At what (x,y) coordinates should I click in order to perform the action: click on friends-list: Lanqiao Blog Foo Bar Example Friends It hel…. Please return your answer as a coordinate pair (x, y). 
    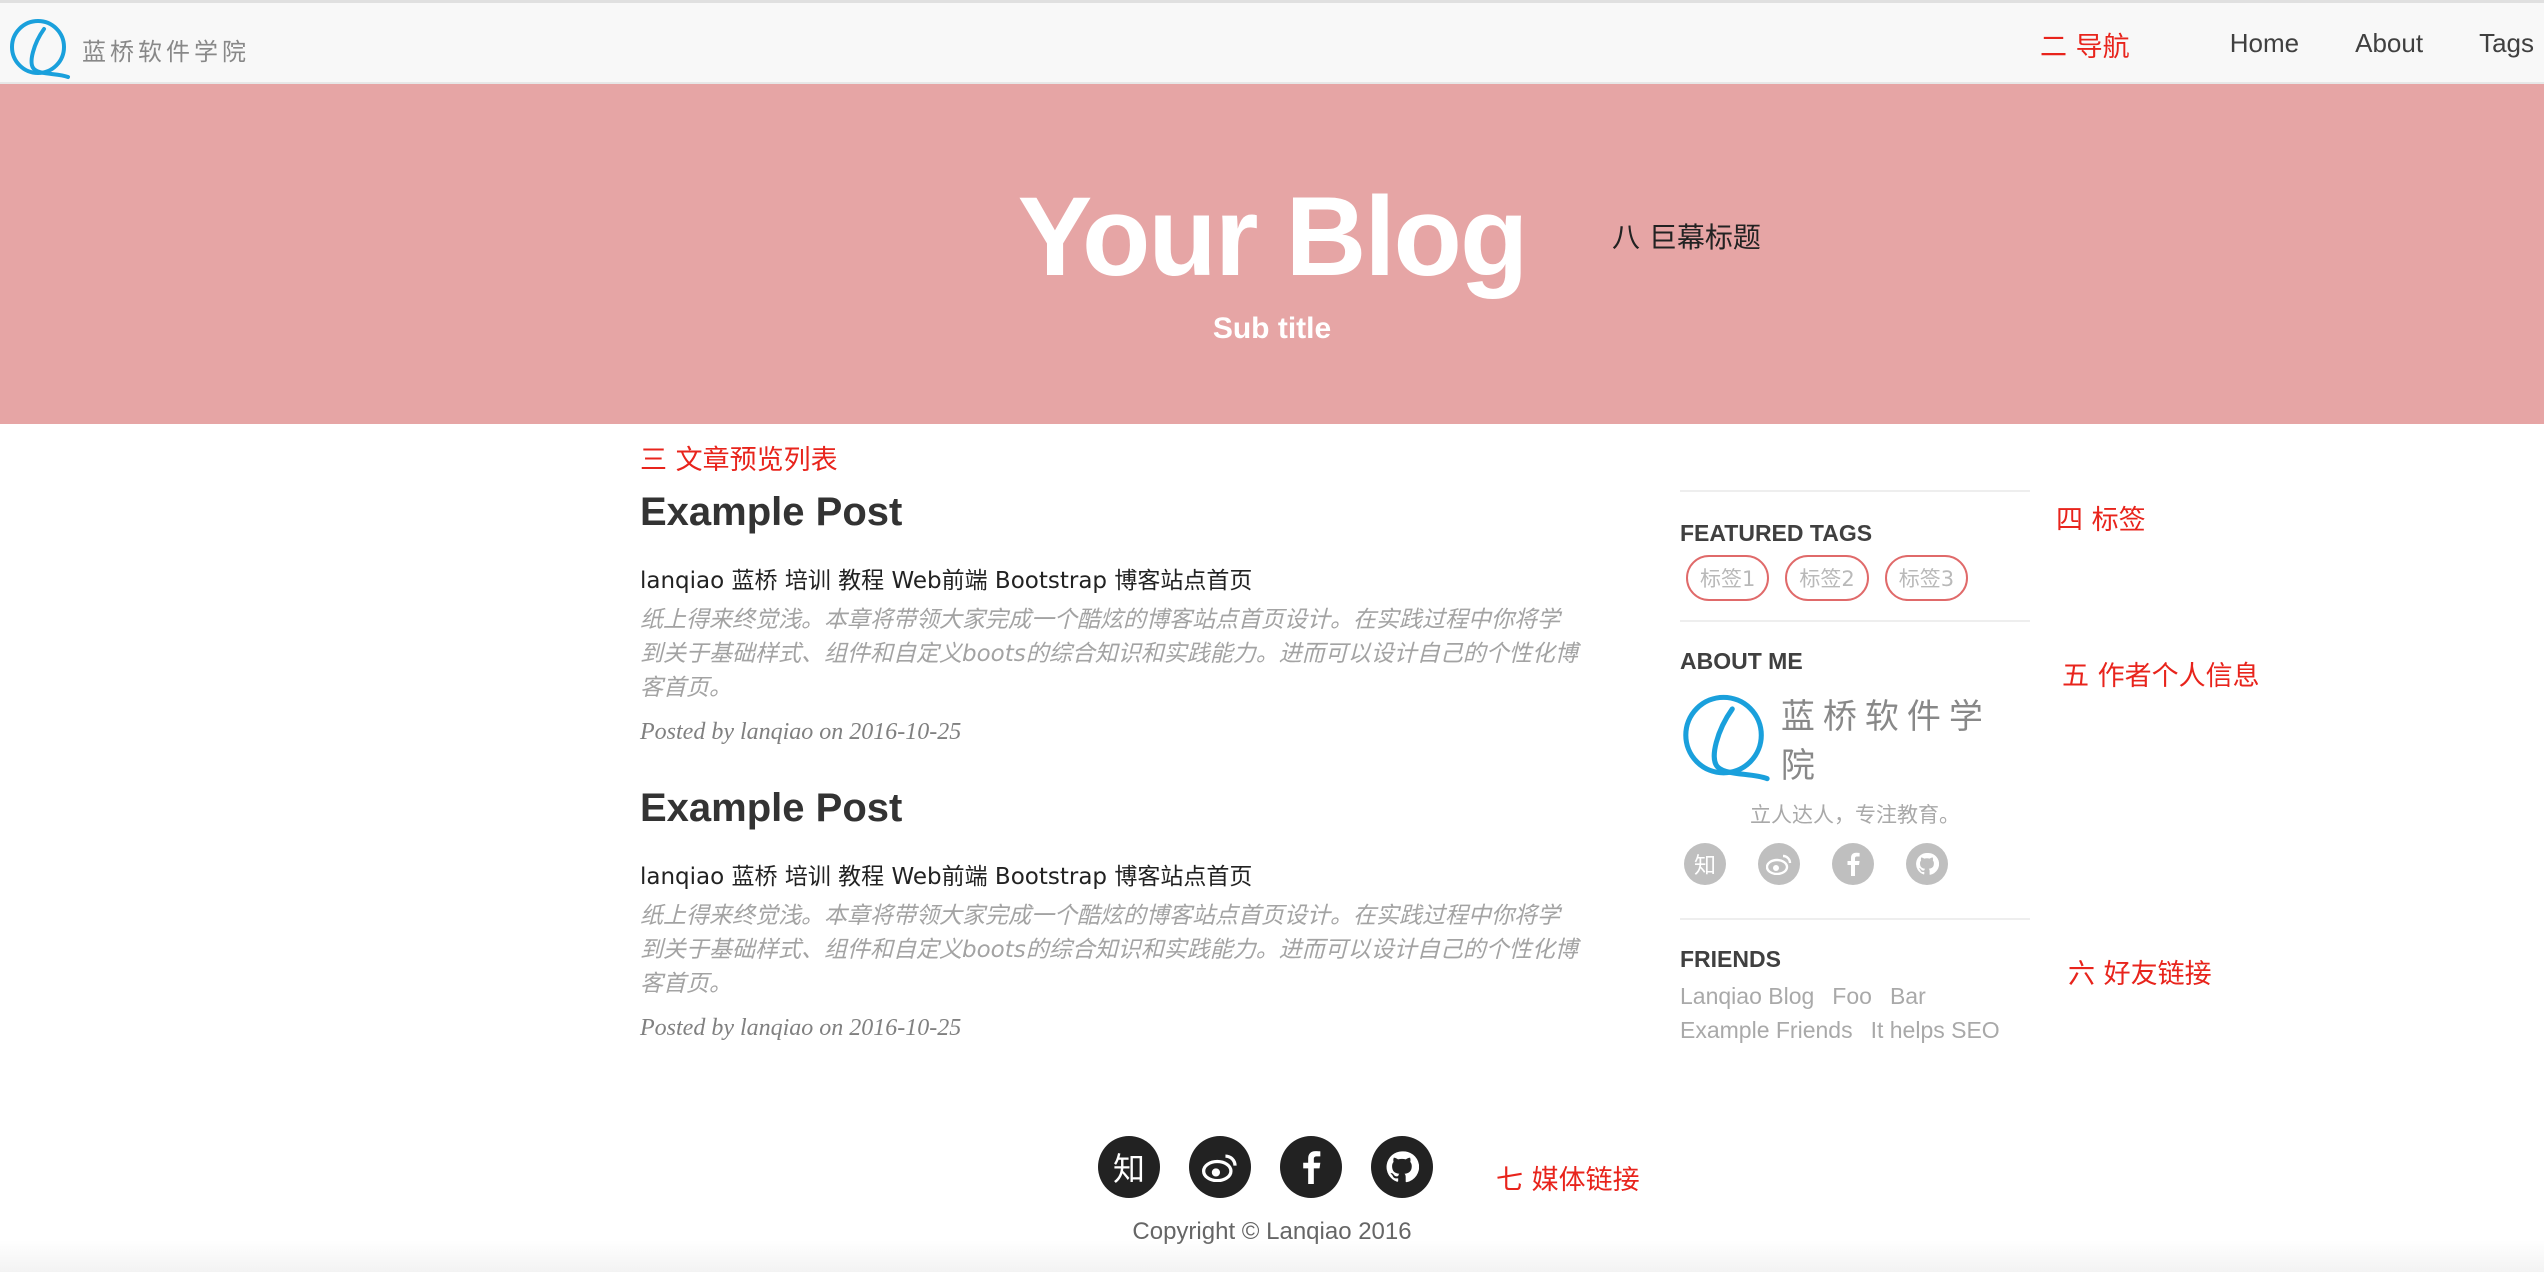
    Looking at the image, I should click on (1860, 1013).